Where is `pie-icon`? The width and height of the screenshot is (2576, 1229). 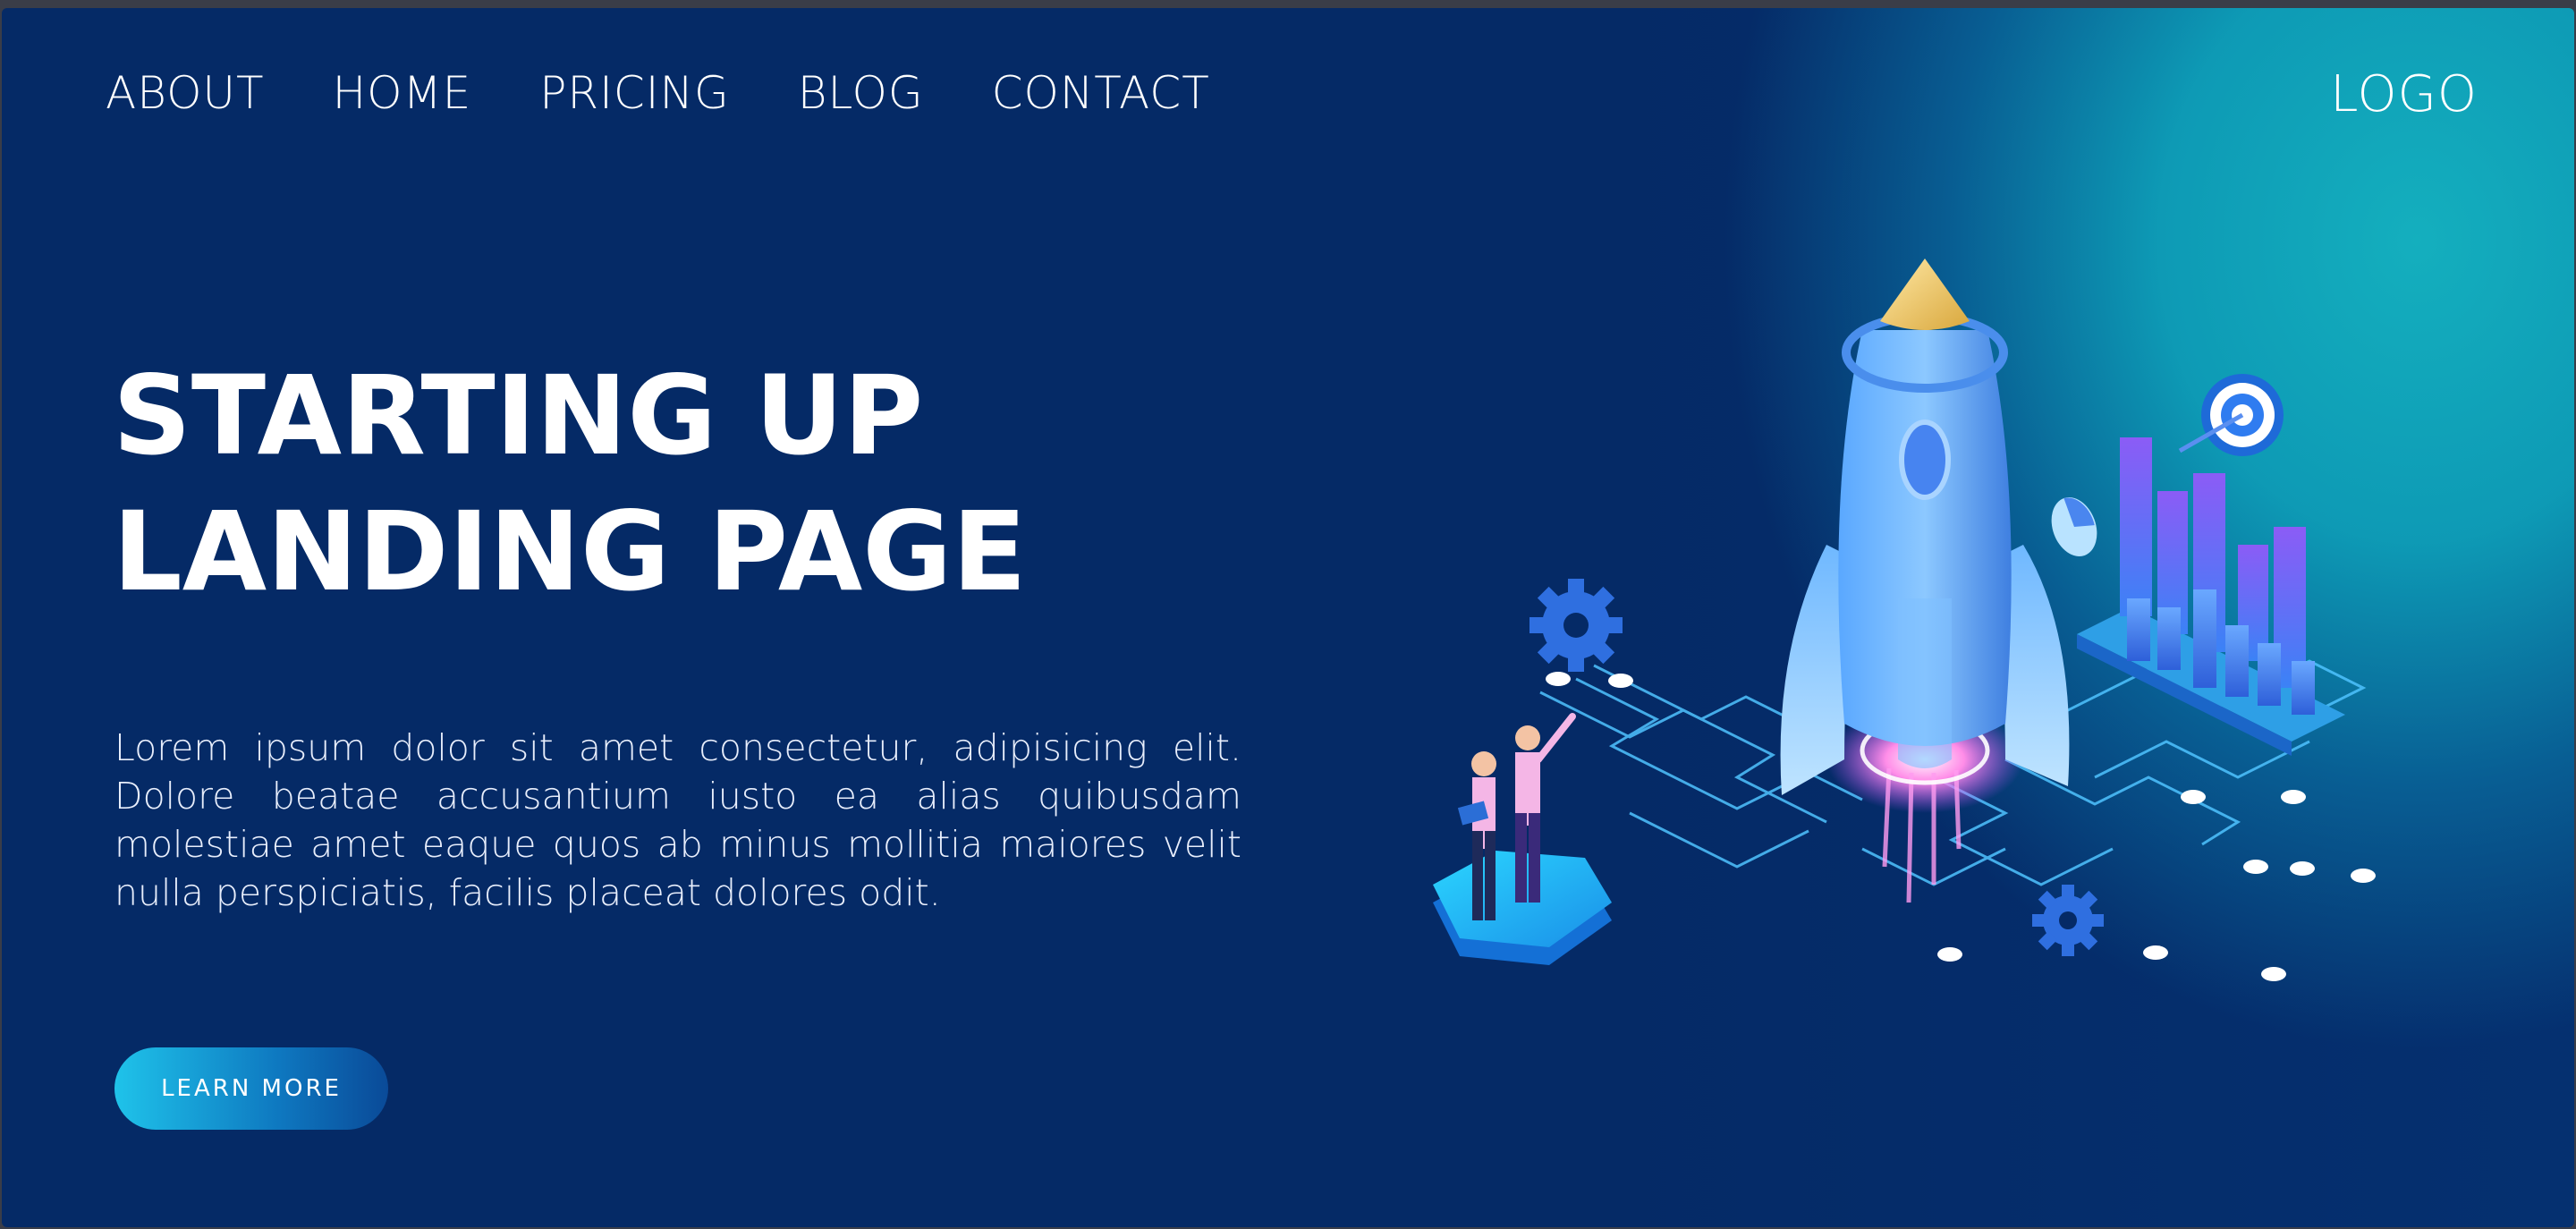 pie-icon is located at coordinates (2074, 526).